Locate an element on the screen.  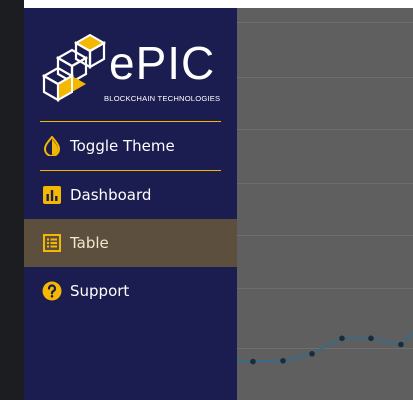
chart-series-line is located at coordinates (325, 347).